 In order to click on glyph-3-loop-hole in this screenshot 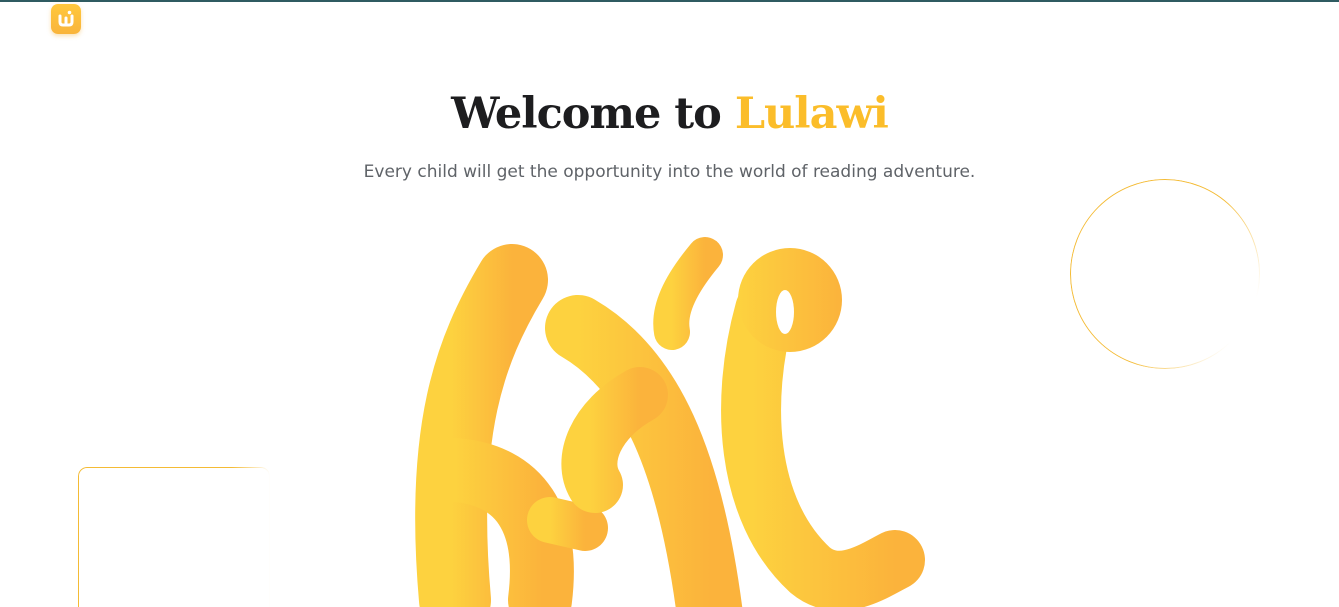, I will do `click(785, 312)`.